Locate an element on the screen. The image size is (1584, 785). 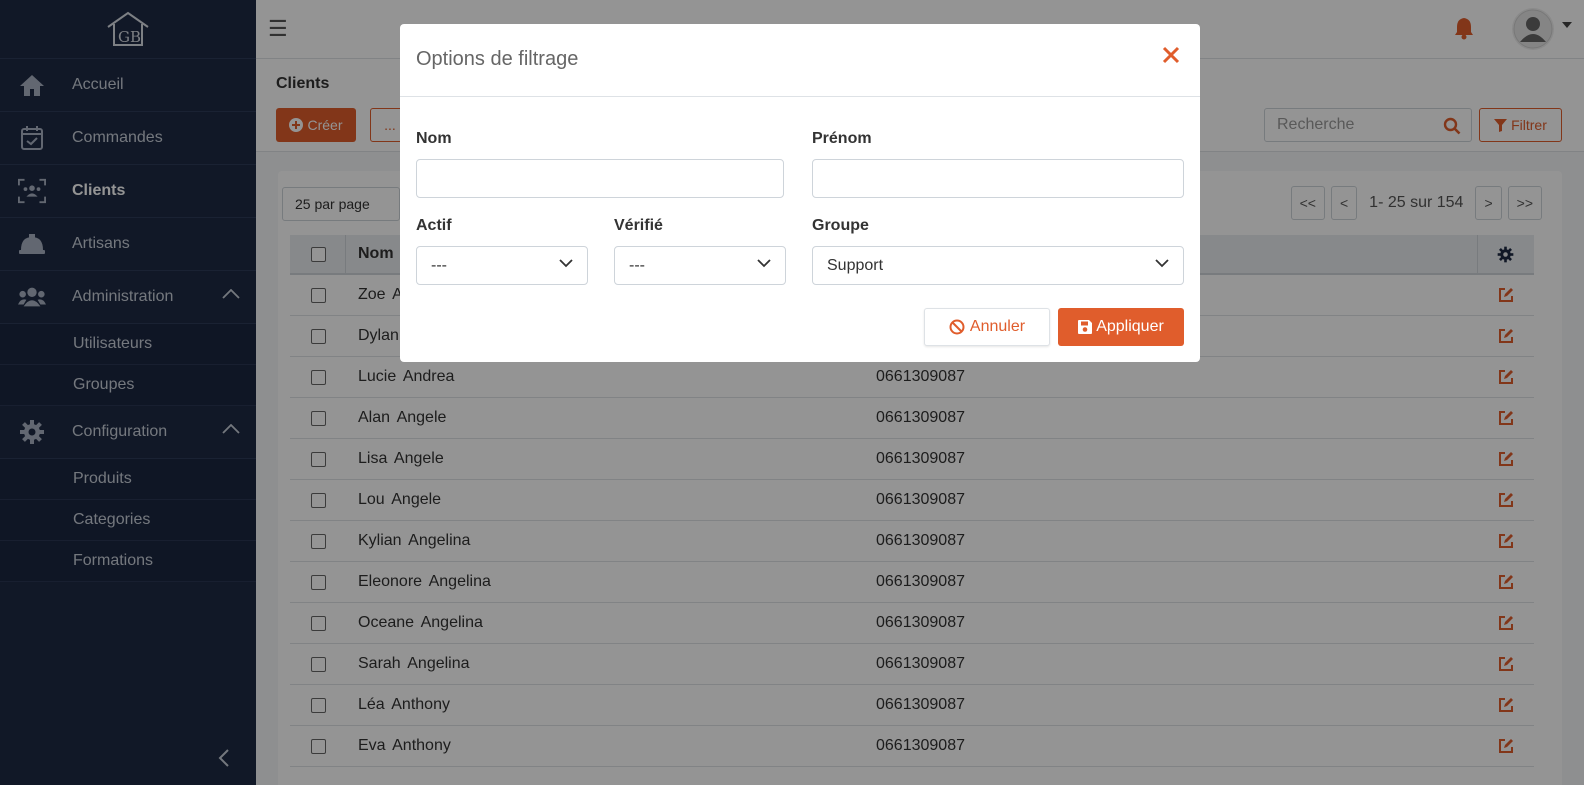
actif-label: Actif is located at coordinates (434, 225).